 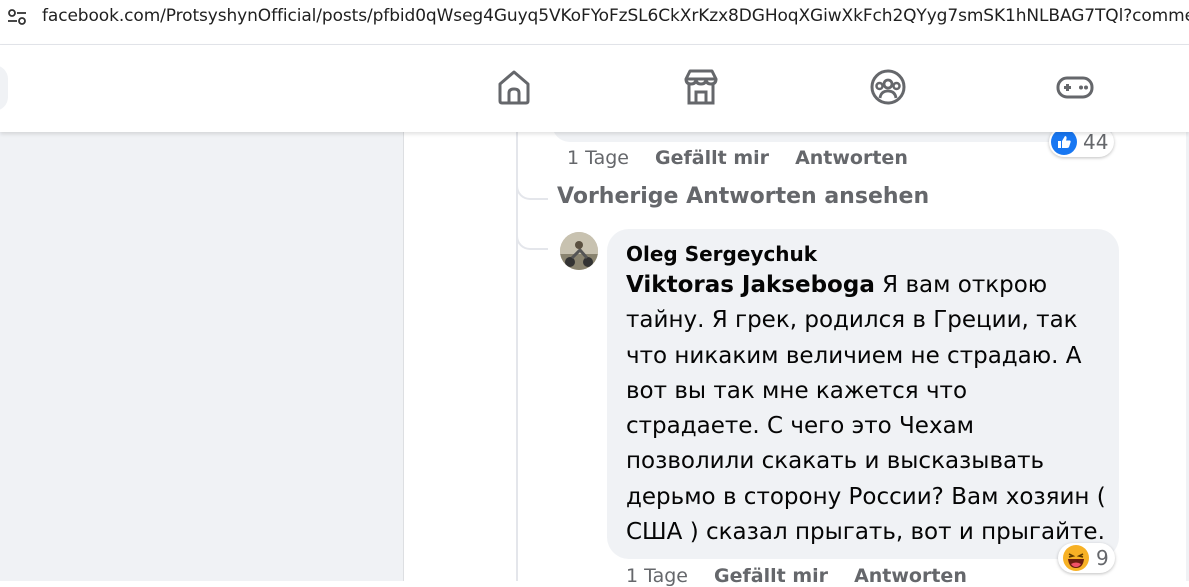 What do you see at coordinates (1102, 558) in the screenshot?
I see `reaction-count: 9` at bounding box center [1102, 558].